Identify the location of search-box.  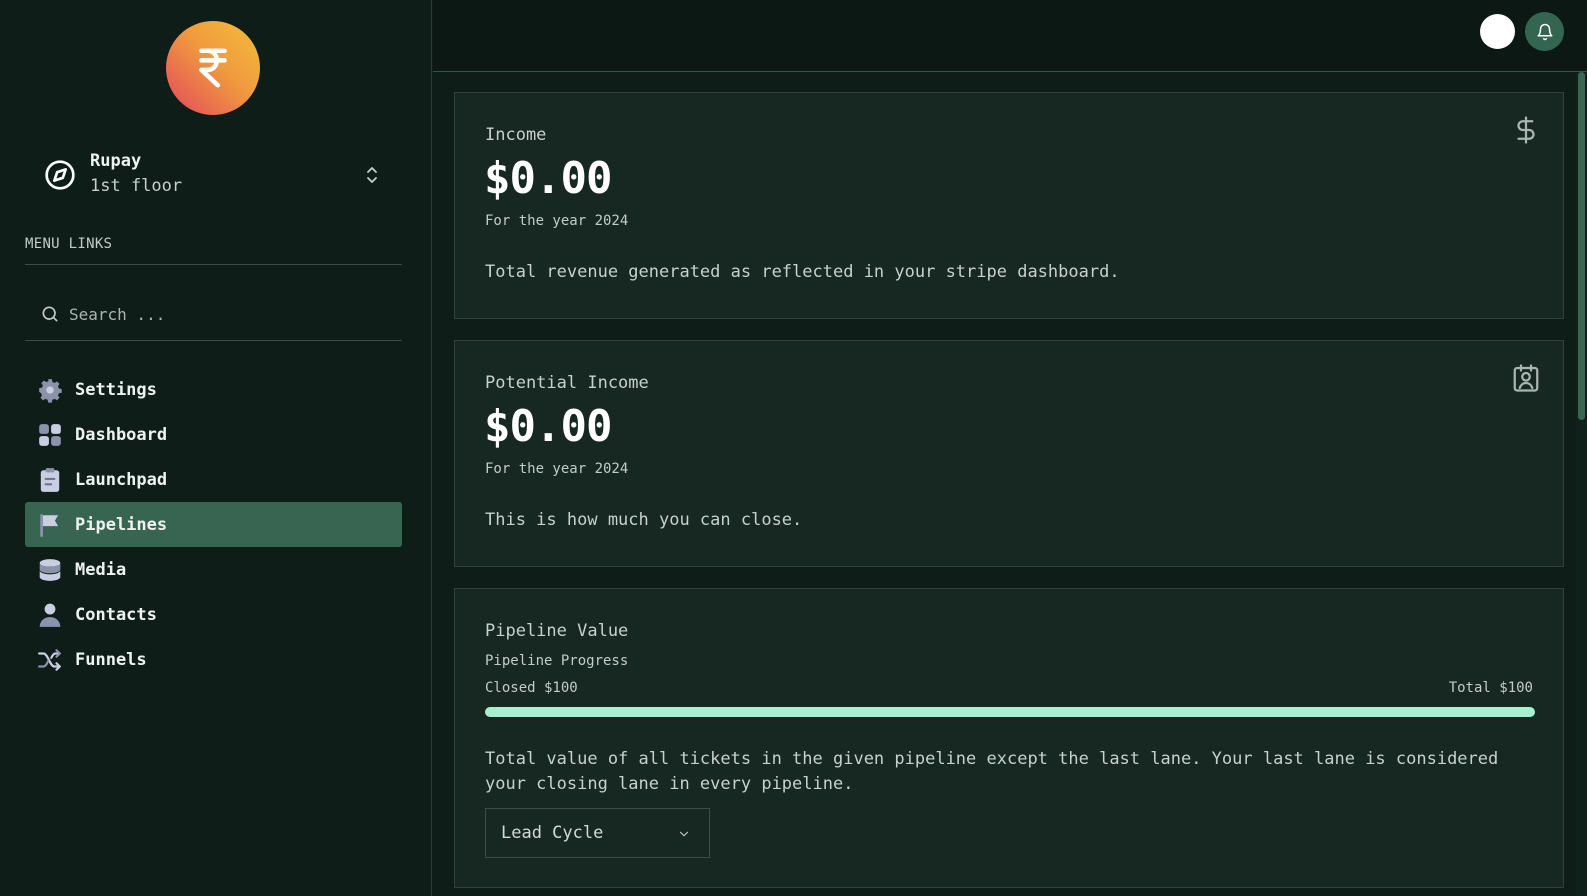
(213, 314).